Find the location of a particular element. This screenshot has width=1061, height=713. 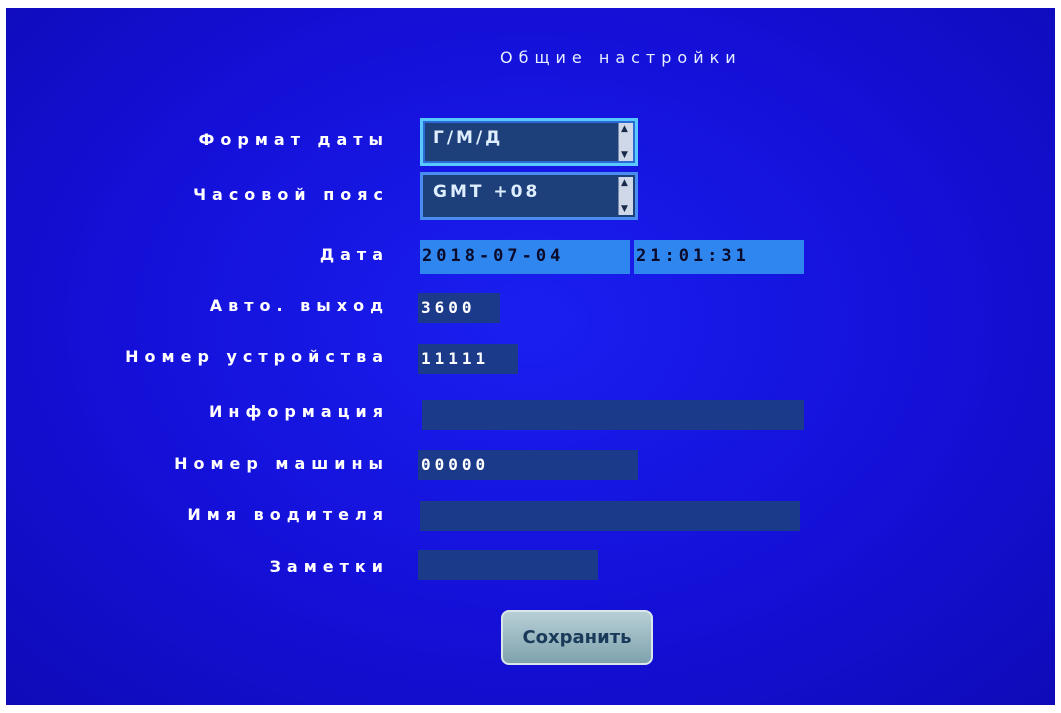

timezone-label: Часовой пояс is located at coordinates (291, 194).